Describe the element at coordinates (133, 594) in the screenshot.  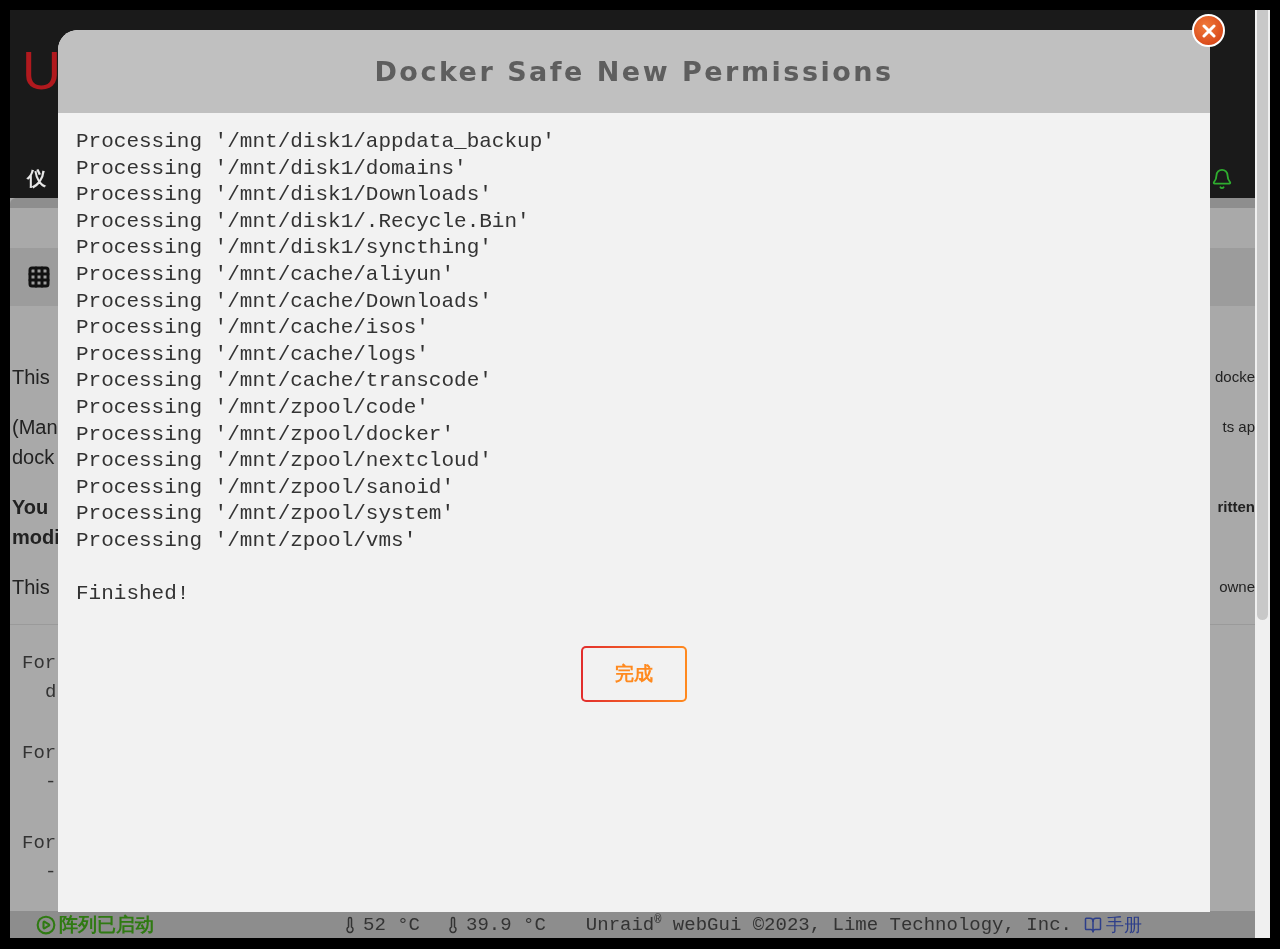
I see `output-line: Finished!` at that location.